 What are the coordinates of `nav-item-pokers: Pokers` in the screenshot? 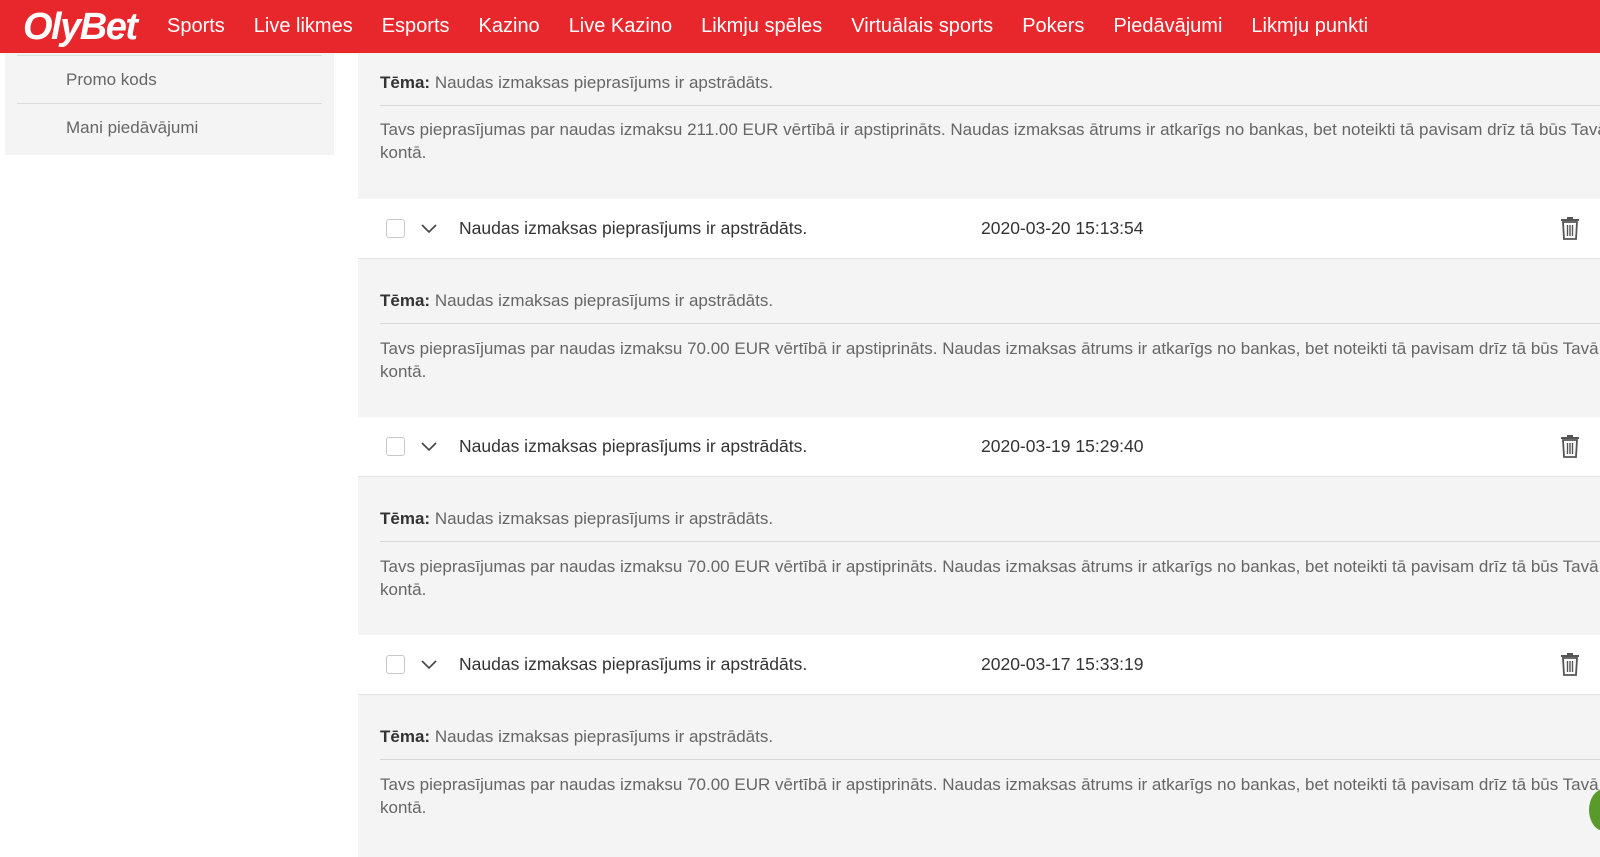 It's located at (1053, 26).